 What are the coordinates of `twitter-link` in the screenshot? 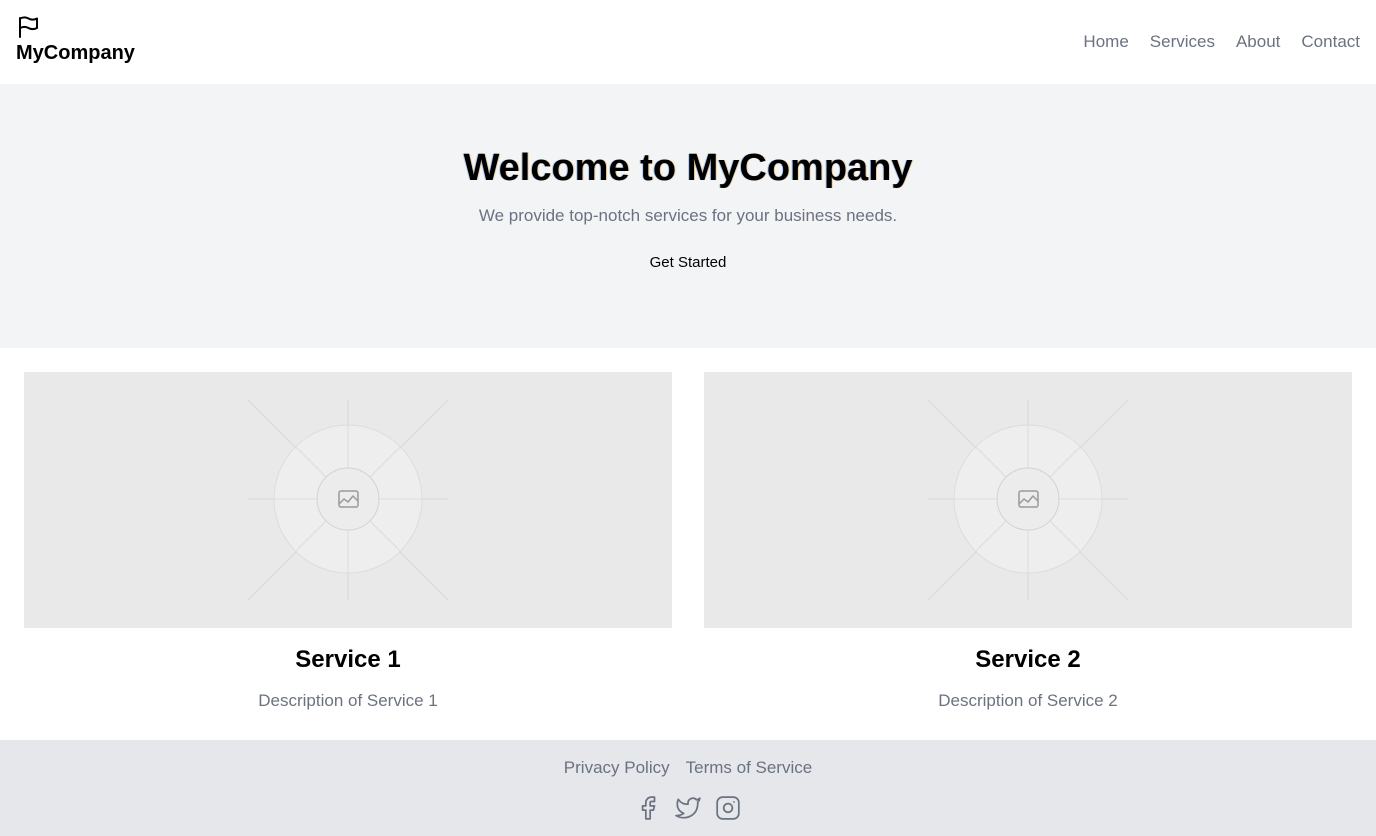 It's located at (688, 808).